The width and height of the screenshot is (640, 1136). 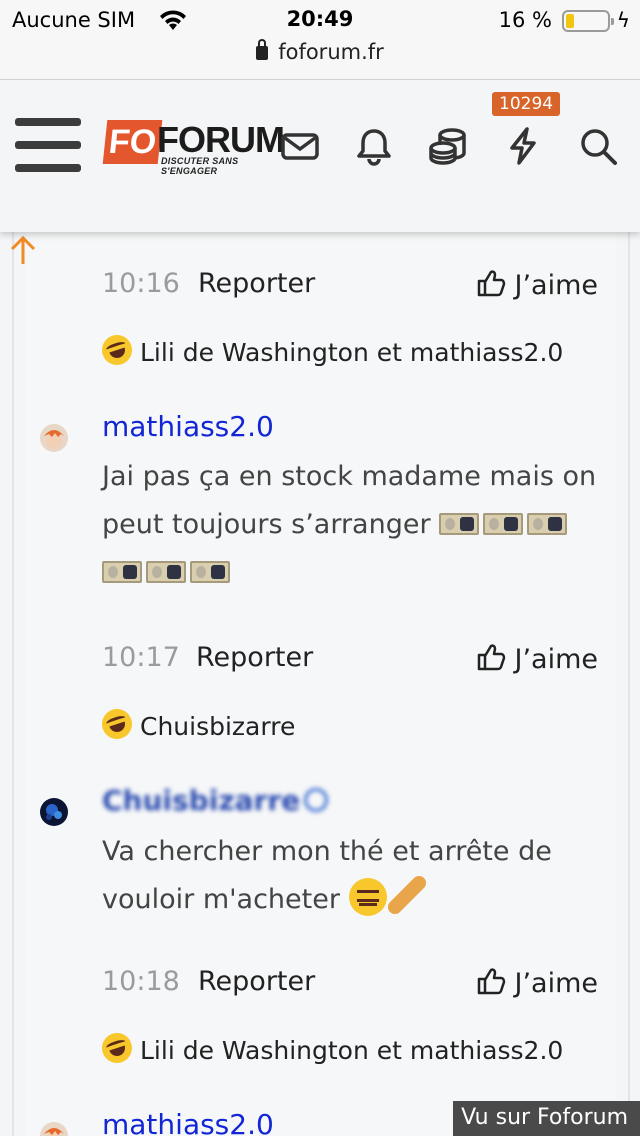 What do you see at coordinates (331, 52) in the screenshot?
I see `url-text: foforum.fr` at bounding box center [331, 52].